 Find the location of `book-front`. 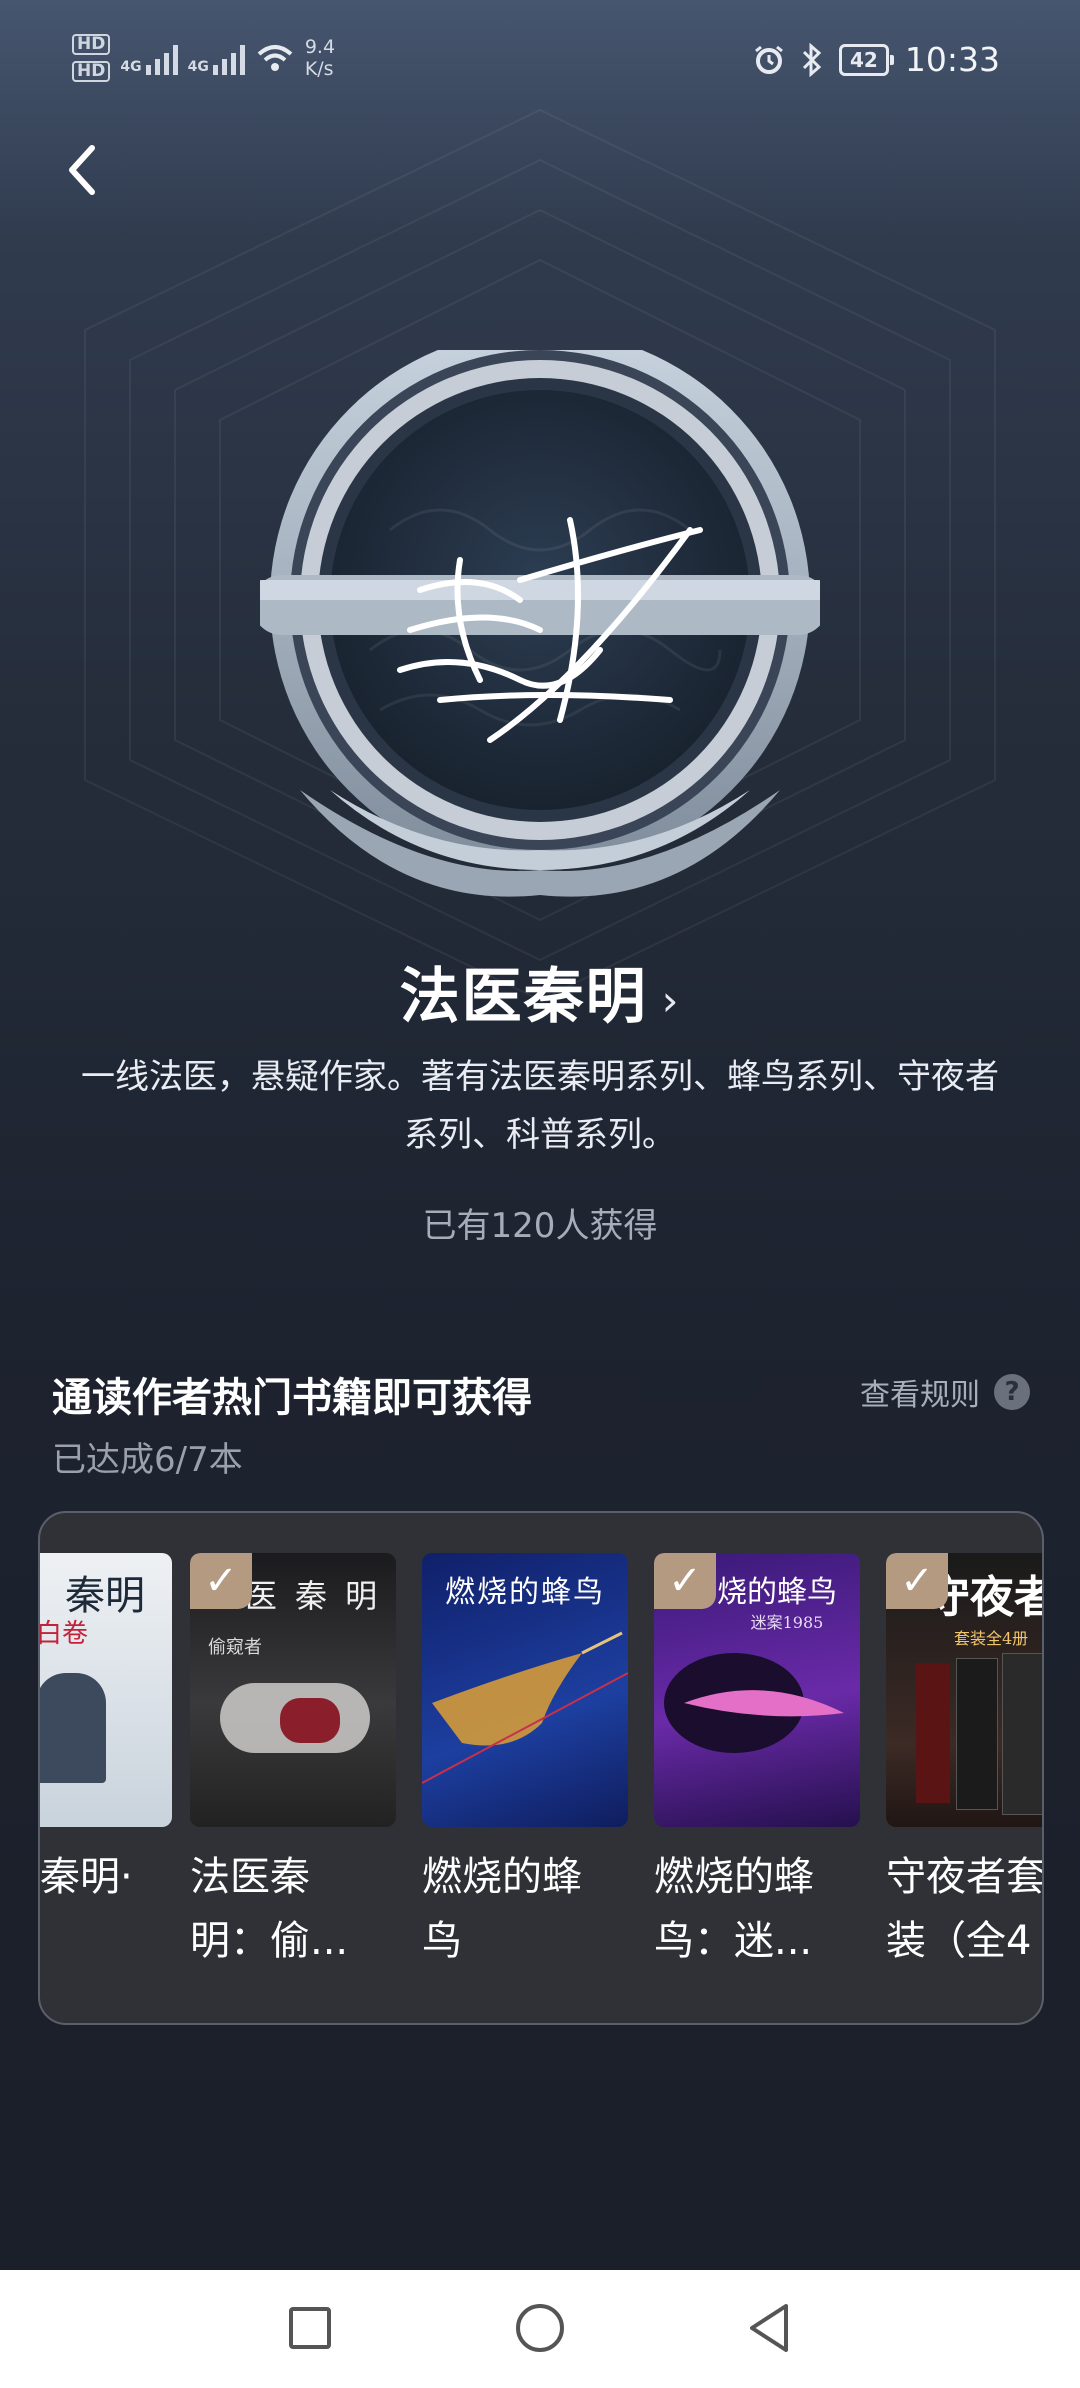

book-front is located at coordinates (1022, 1734).